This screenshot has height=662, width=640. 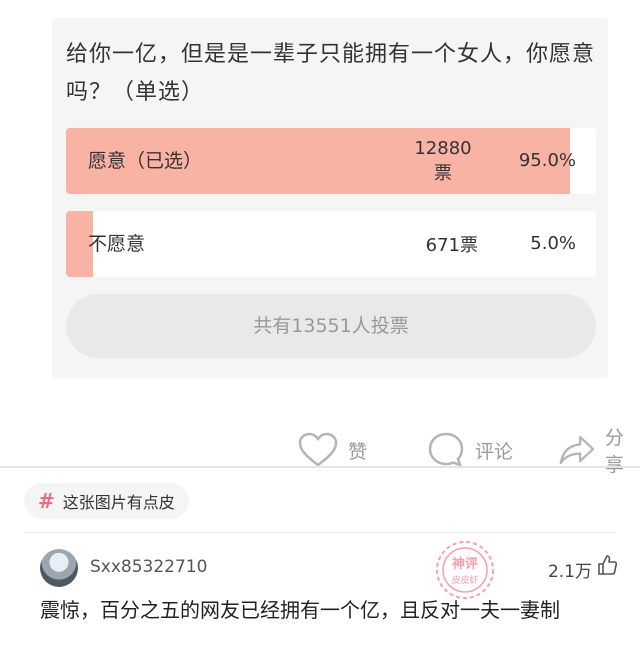 I want to click on share-label: 分享, so click(x=614, y=451).